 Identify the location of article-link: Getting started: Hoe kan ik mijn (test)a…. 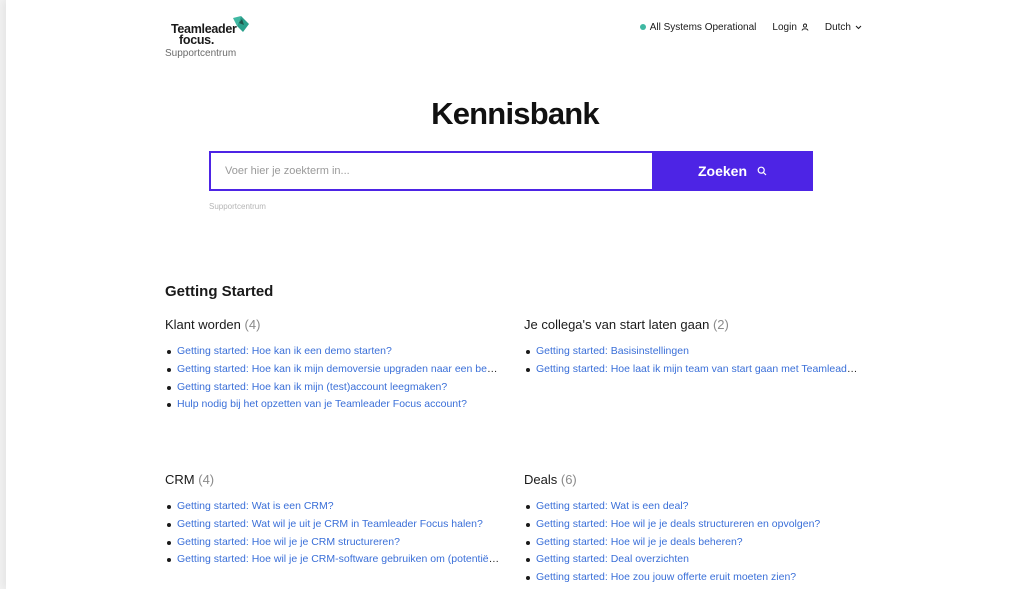
(312, 387).